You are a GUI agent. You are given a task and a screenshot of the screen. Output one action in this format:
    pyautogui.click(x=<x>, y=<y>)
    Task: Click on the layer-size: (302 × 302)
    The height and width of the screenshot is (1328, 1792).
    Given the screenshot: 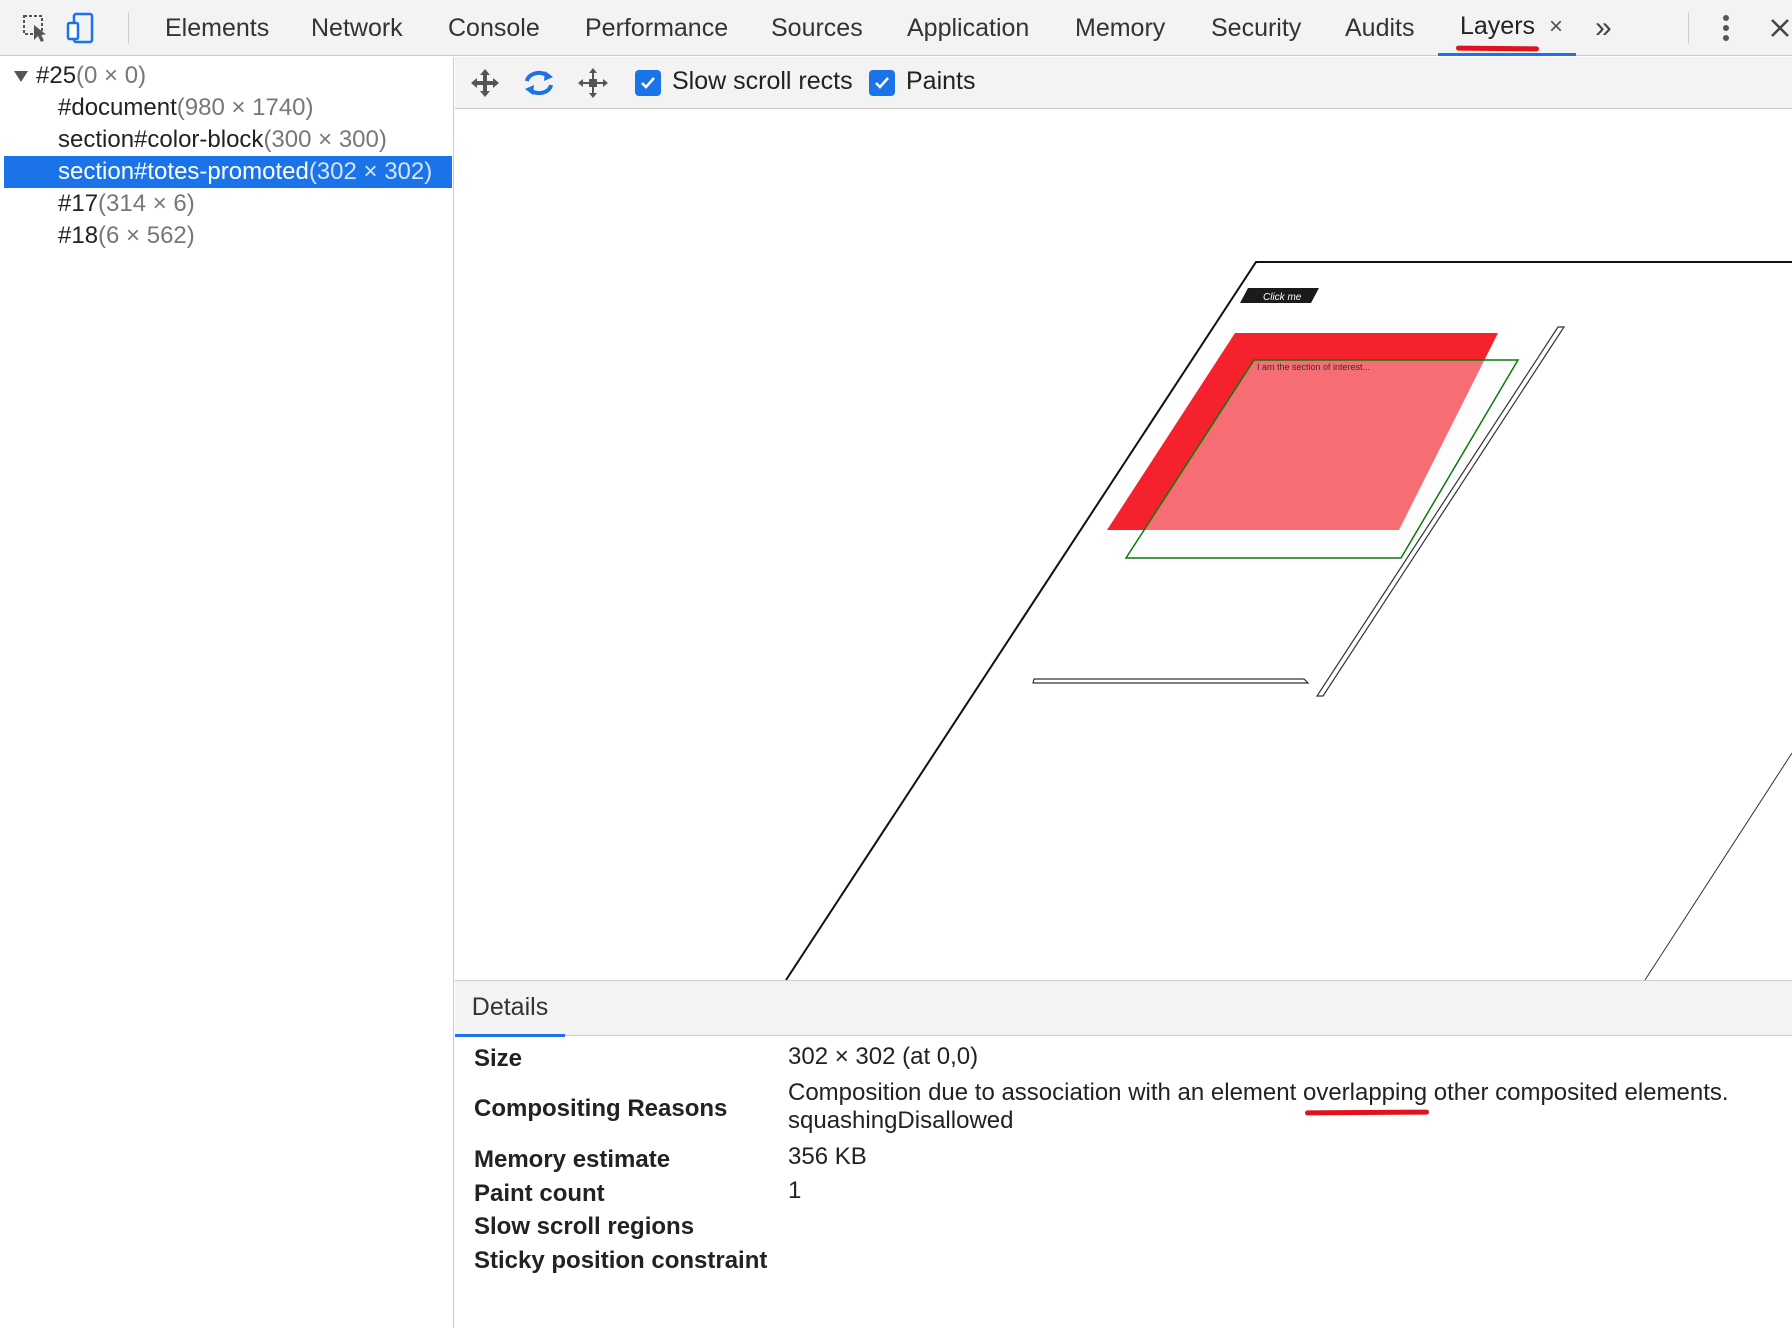 What is the action you would take?
    pyautogui.click(x=370, y=171)
    